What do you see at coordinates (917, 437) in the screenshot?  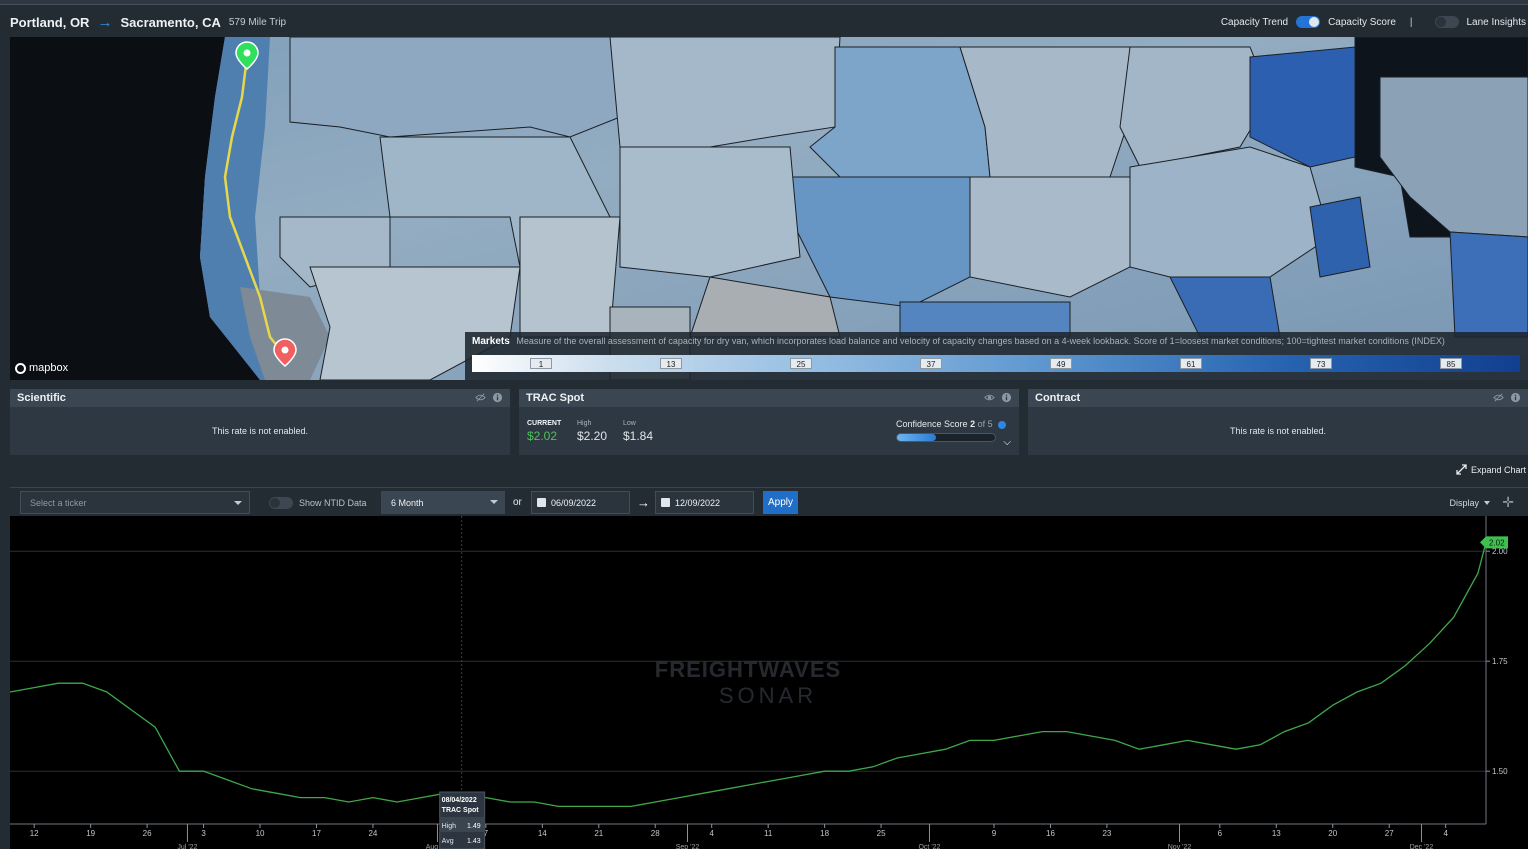 I see `confidence-fill` at bounding box center [917, 437].